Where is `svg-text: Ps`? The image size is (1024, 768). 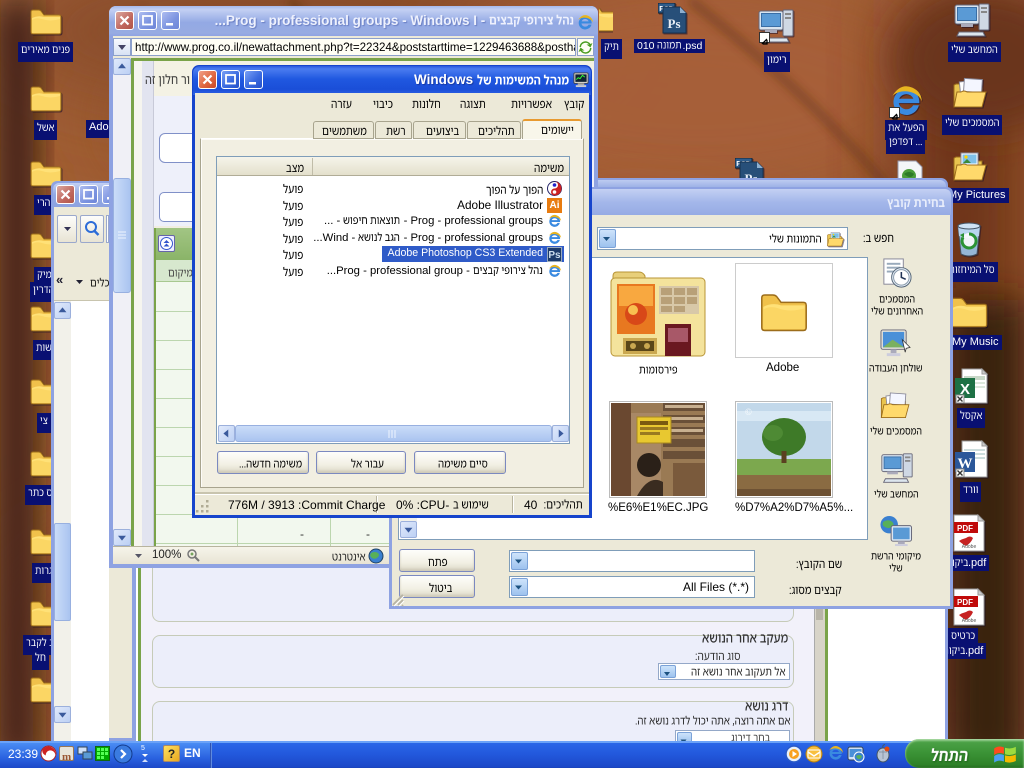 svg-text: Ps is located at coordinates (674, 23).